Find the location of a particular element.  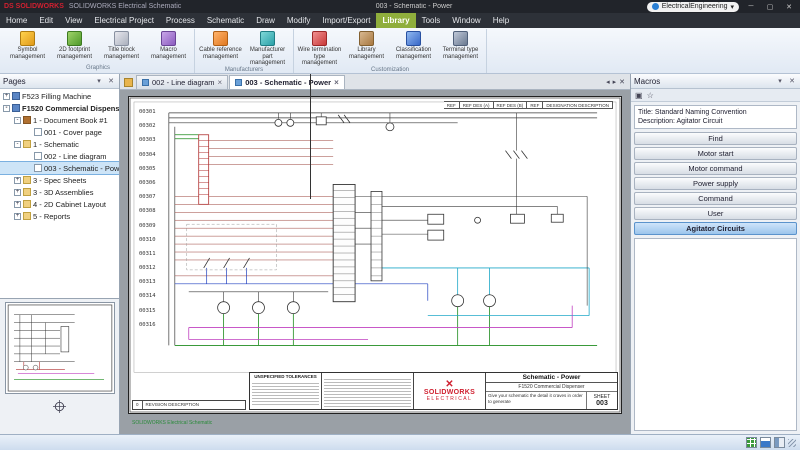

macro-group-button: Motor start is located at coordinates (715, 153).